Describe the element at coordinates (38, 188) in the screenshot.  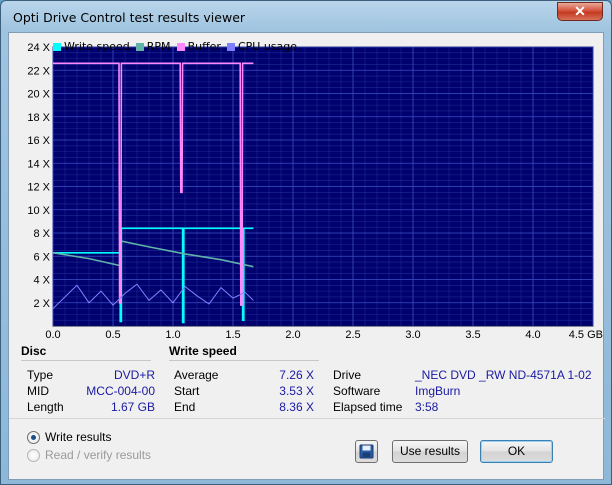
I see `y-tick-label: 12 X` at that location.